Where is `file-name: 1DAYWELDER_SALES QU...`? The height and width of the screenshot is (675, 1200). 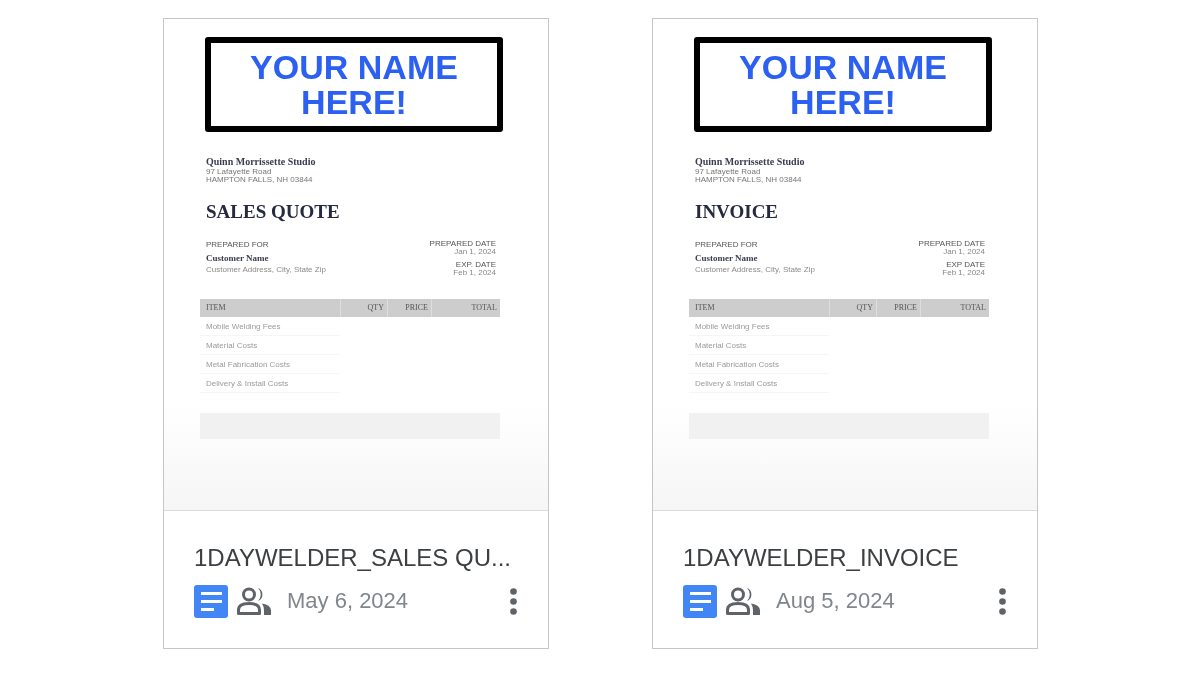 file-name: 1DAYWELDER_SALES QU... is located at coordinates (353, 558).